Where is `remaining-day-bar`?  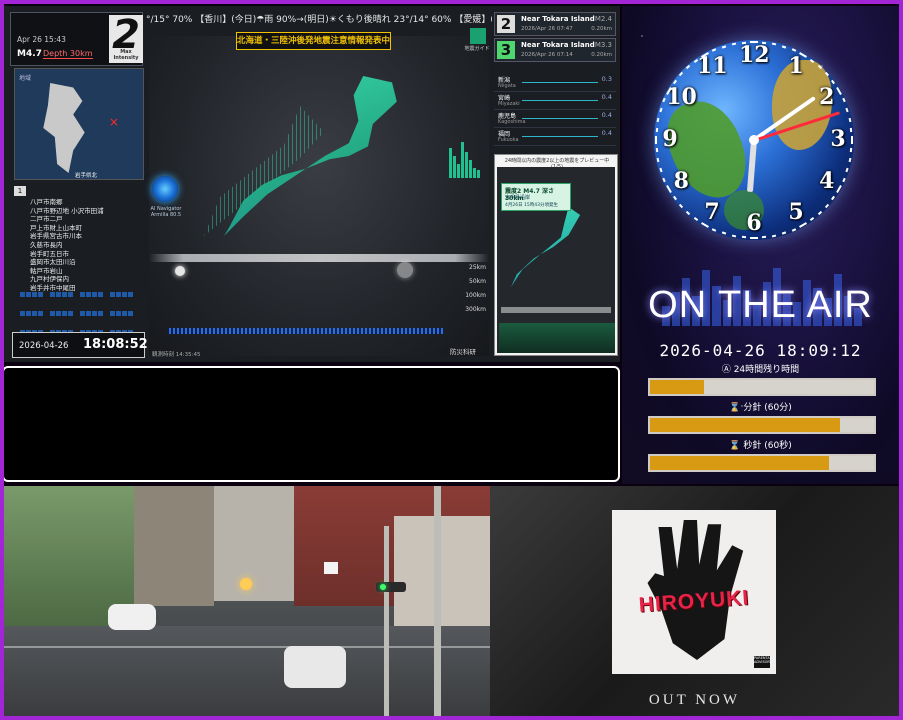 remaining-day-bar is located at coordinates (762, 387).